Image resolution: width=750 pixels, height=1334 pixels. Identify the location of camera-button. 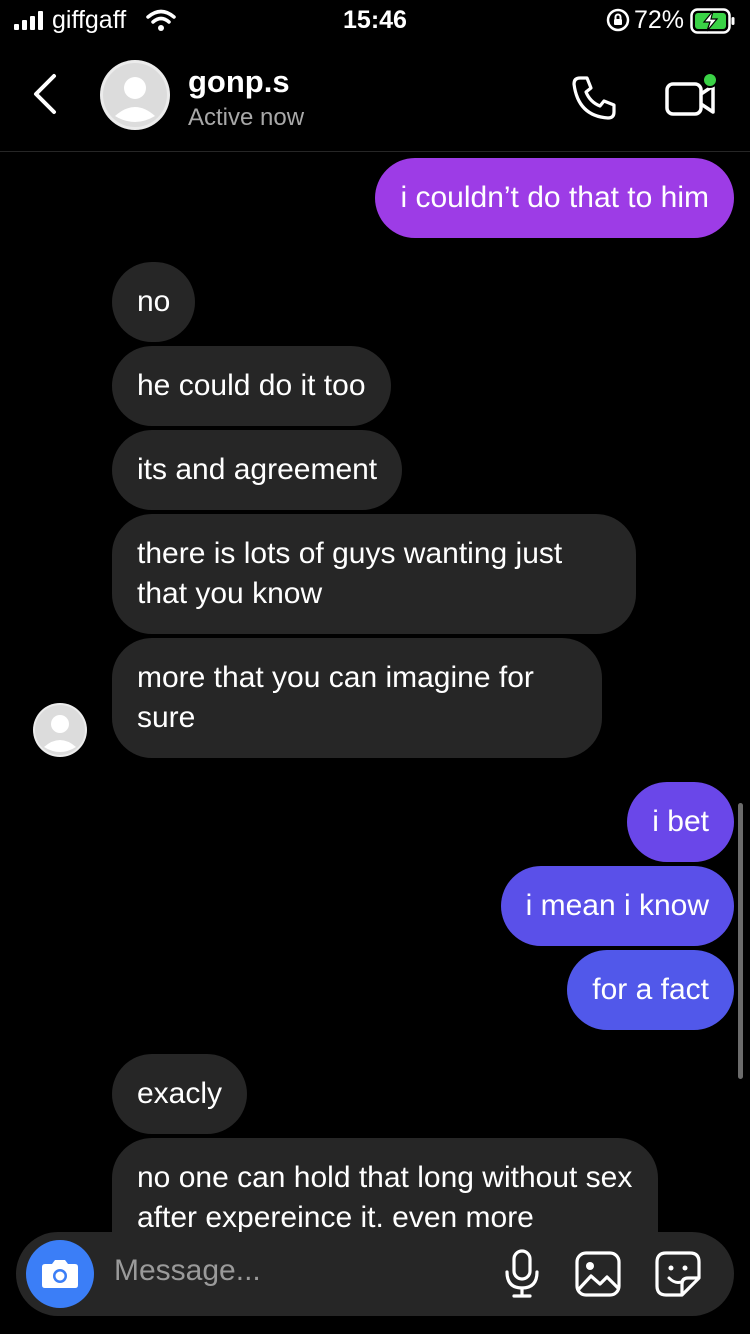
(60, 1274).